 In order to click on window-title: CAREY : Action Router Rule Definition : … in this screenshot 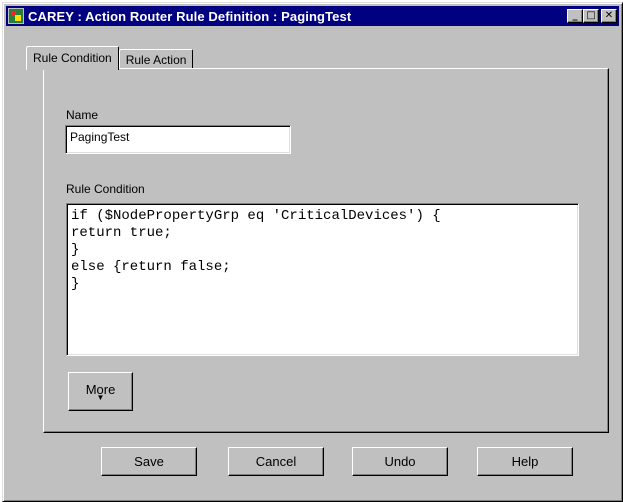, I will do `click(190, 16)`.